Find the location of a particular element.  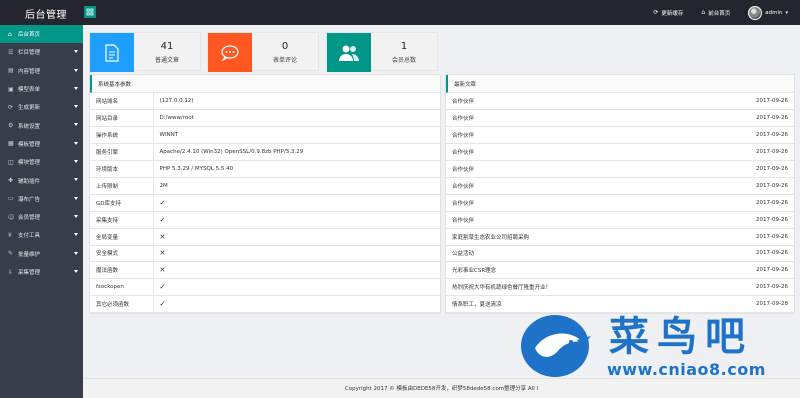

table-row: 采集支持 ✓ is located at coordinates (265, 220).